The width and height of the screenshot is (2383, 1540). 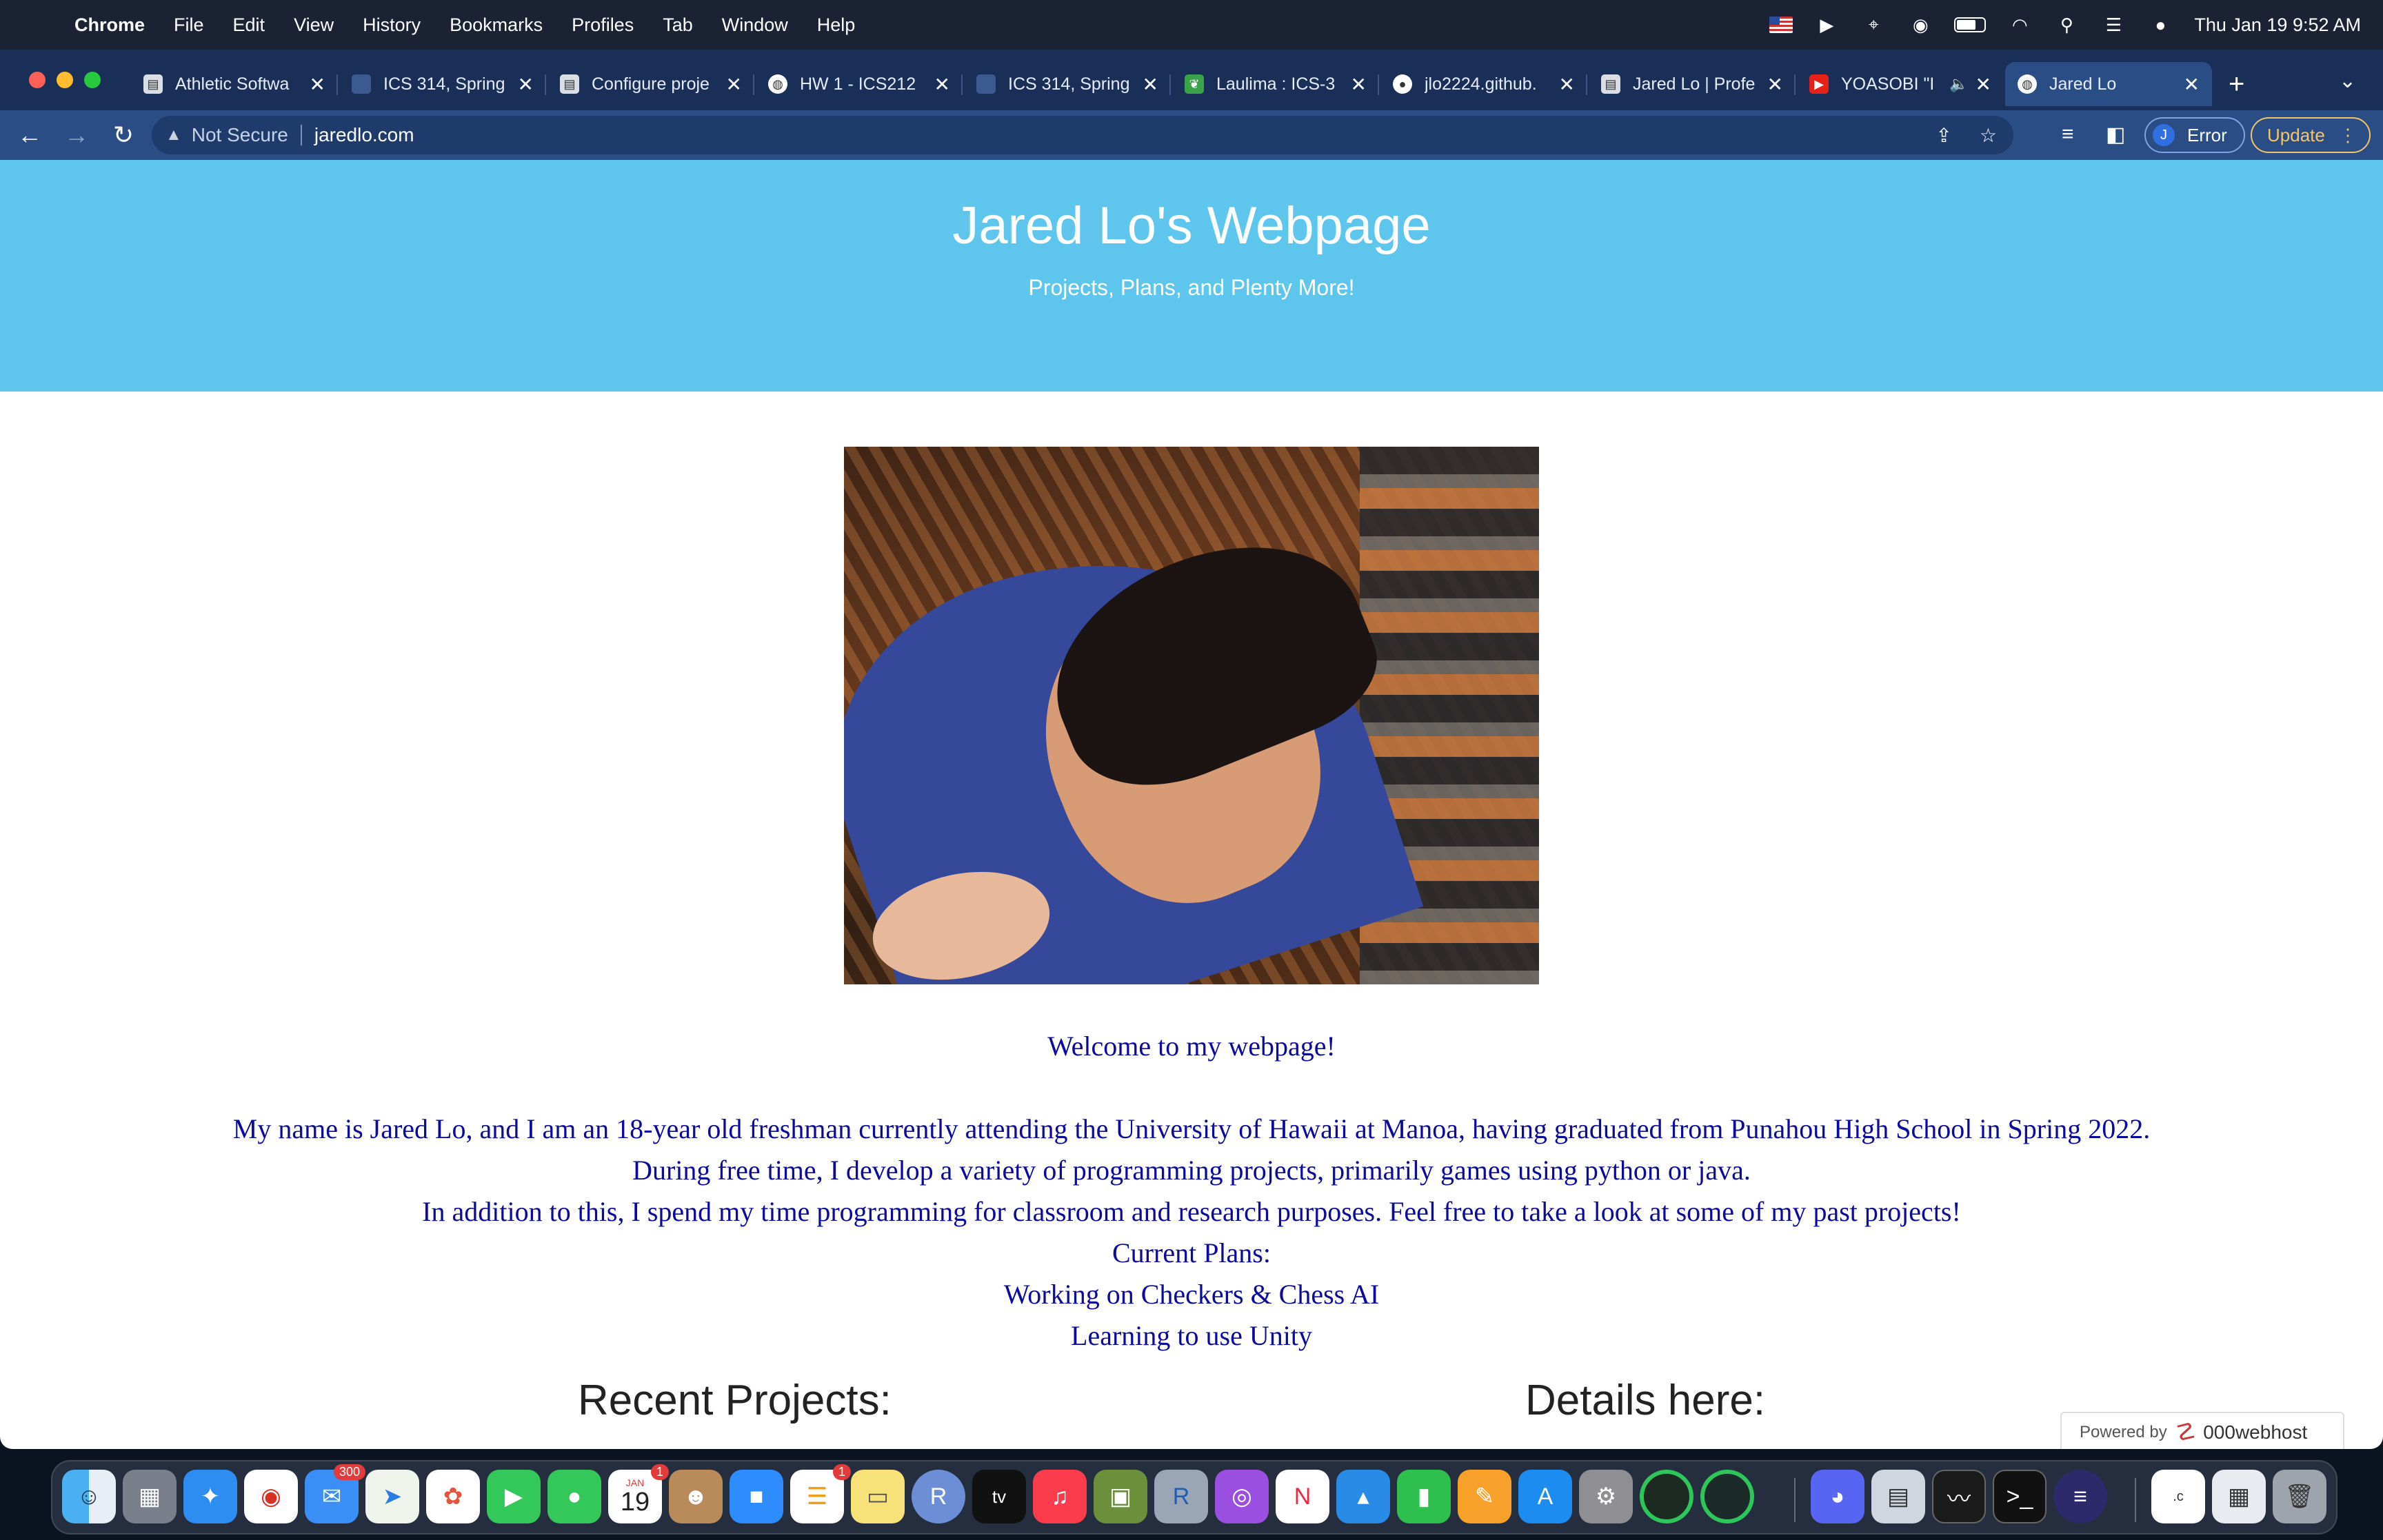 I want to click on address-bar: ▲ Not Secure jaredlo.com ⇪ ☆, so click(x=1082, y=135).